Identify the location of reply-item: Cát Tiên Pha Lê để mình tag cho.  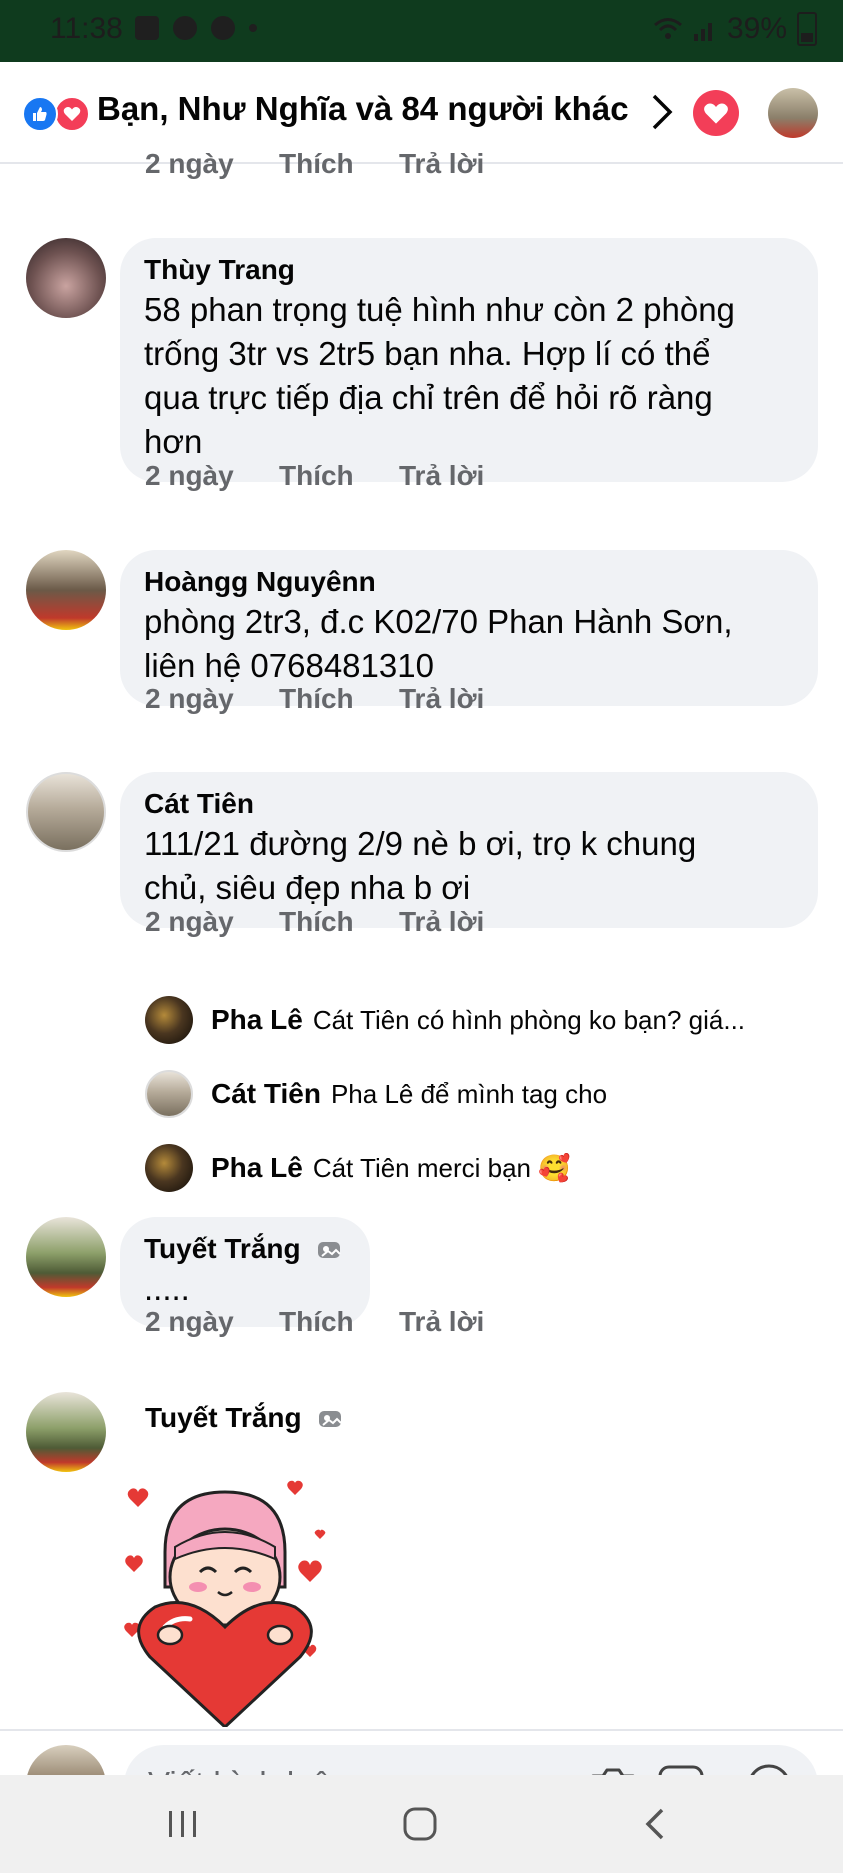
(376, 1094).